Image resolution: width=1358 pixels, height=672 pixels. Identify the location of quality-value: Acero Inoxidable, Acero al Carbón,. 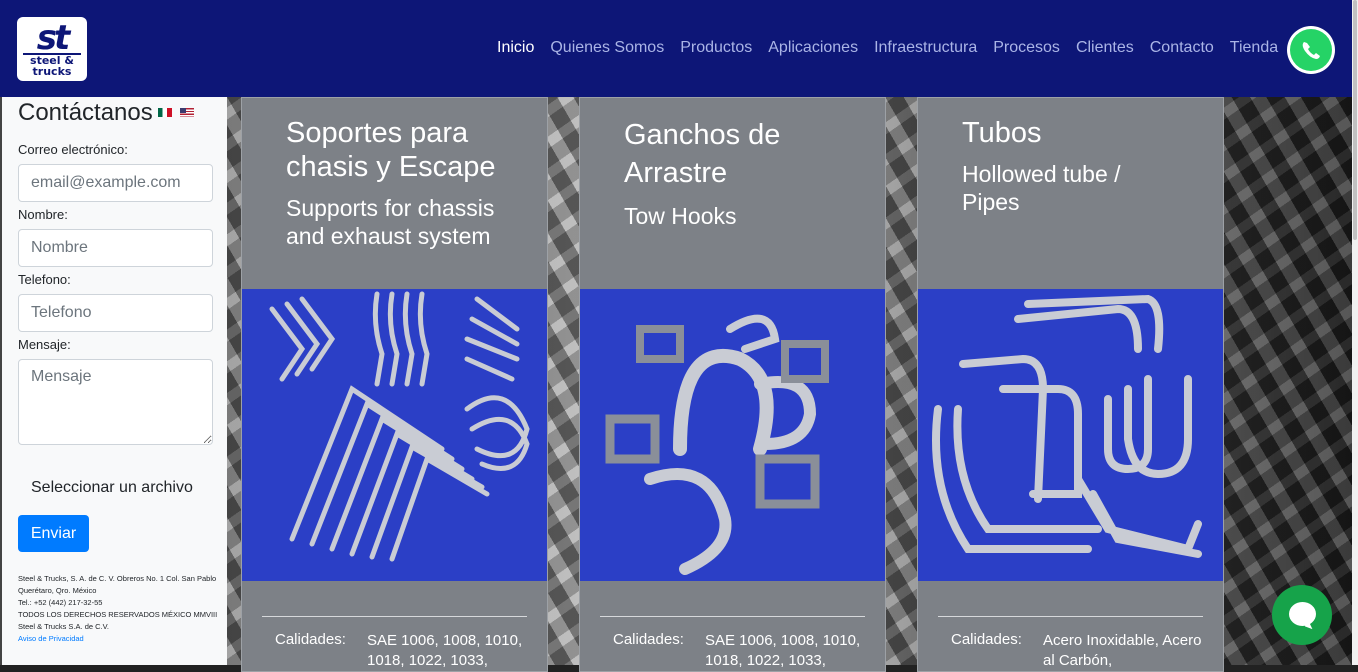
(1122, 650).